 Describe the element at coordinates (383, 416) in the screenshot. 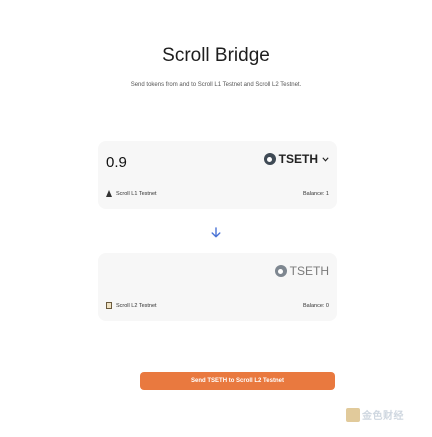

I see `watermark-text: 金色财经` at that location.